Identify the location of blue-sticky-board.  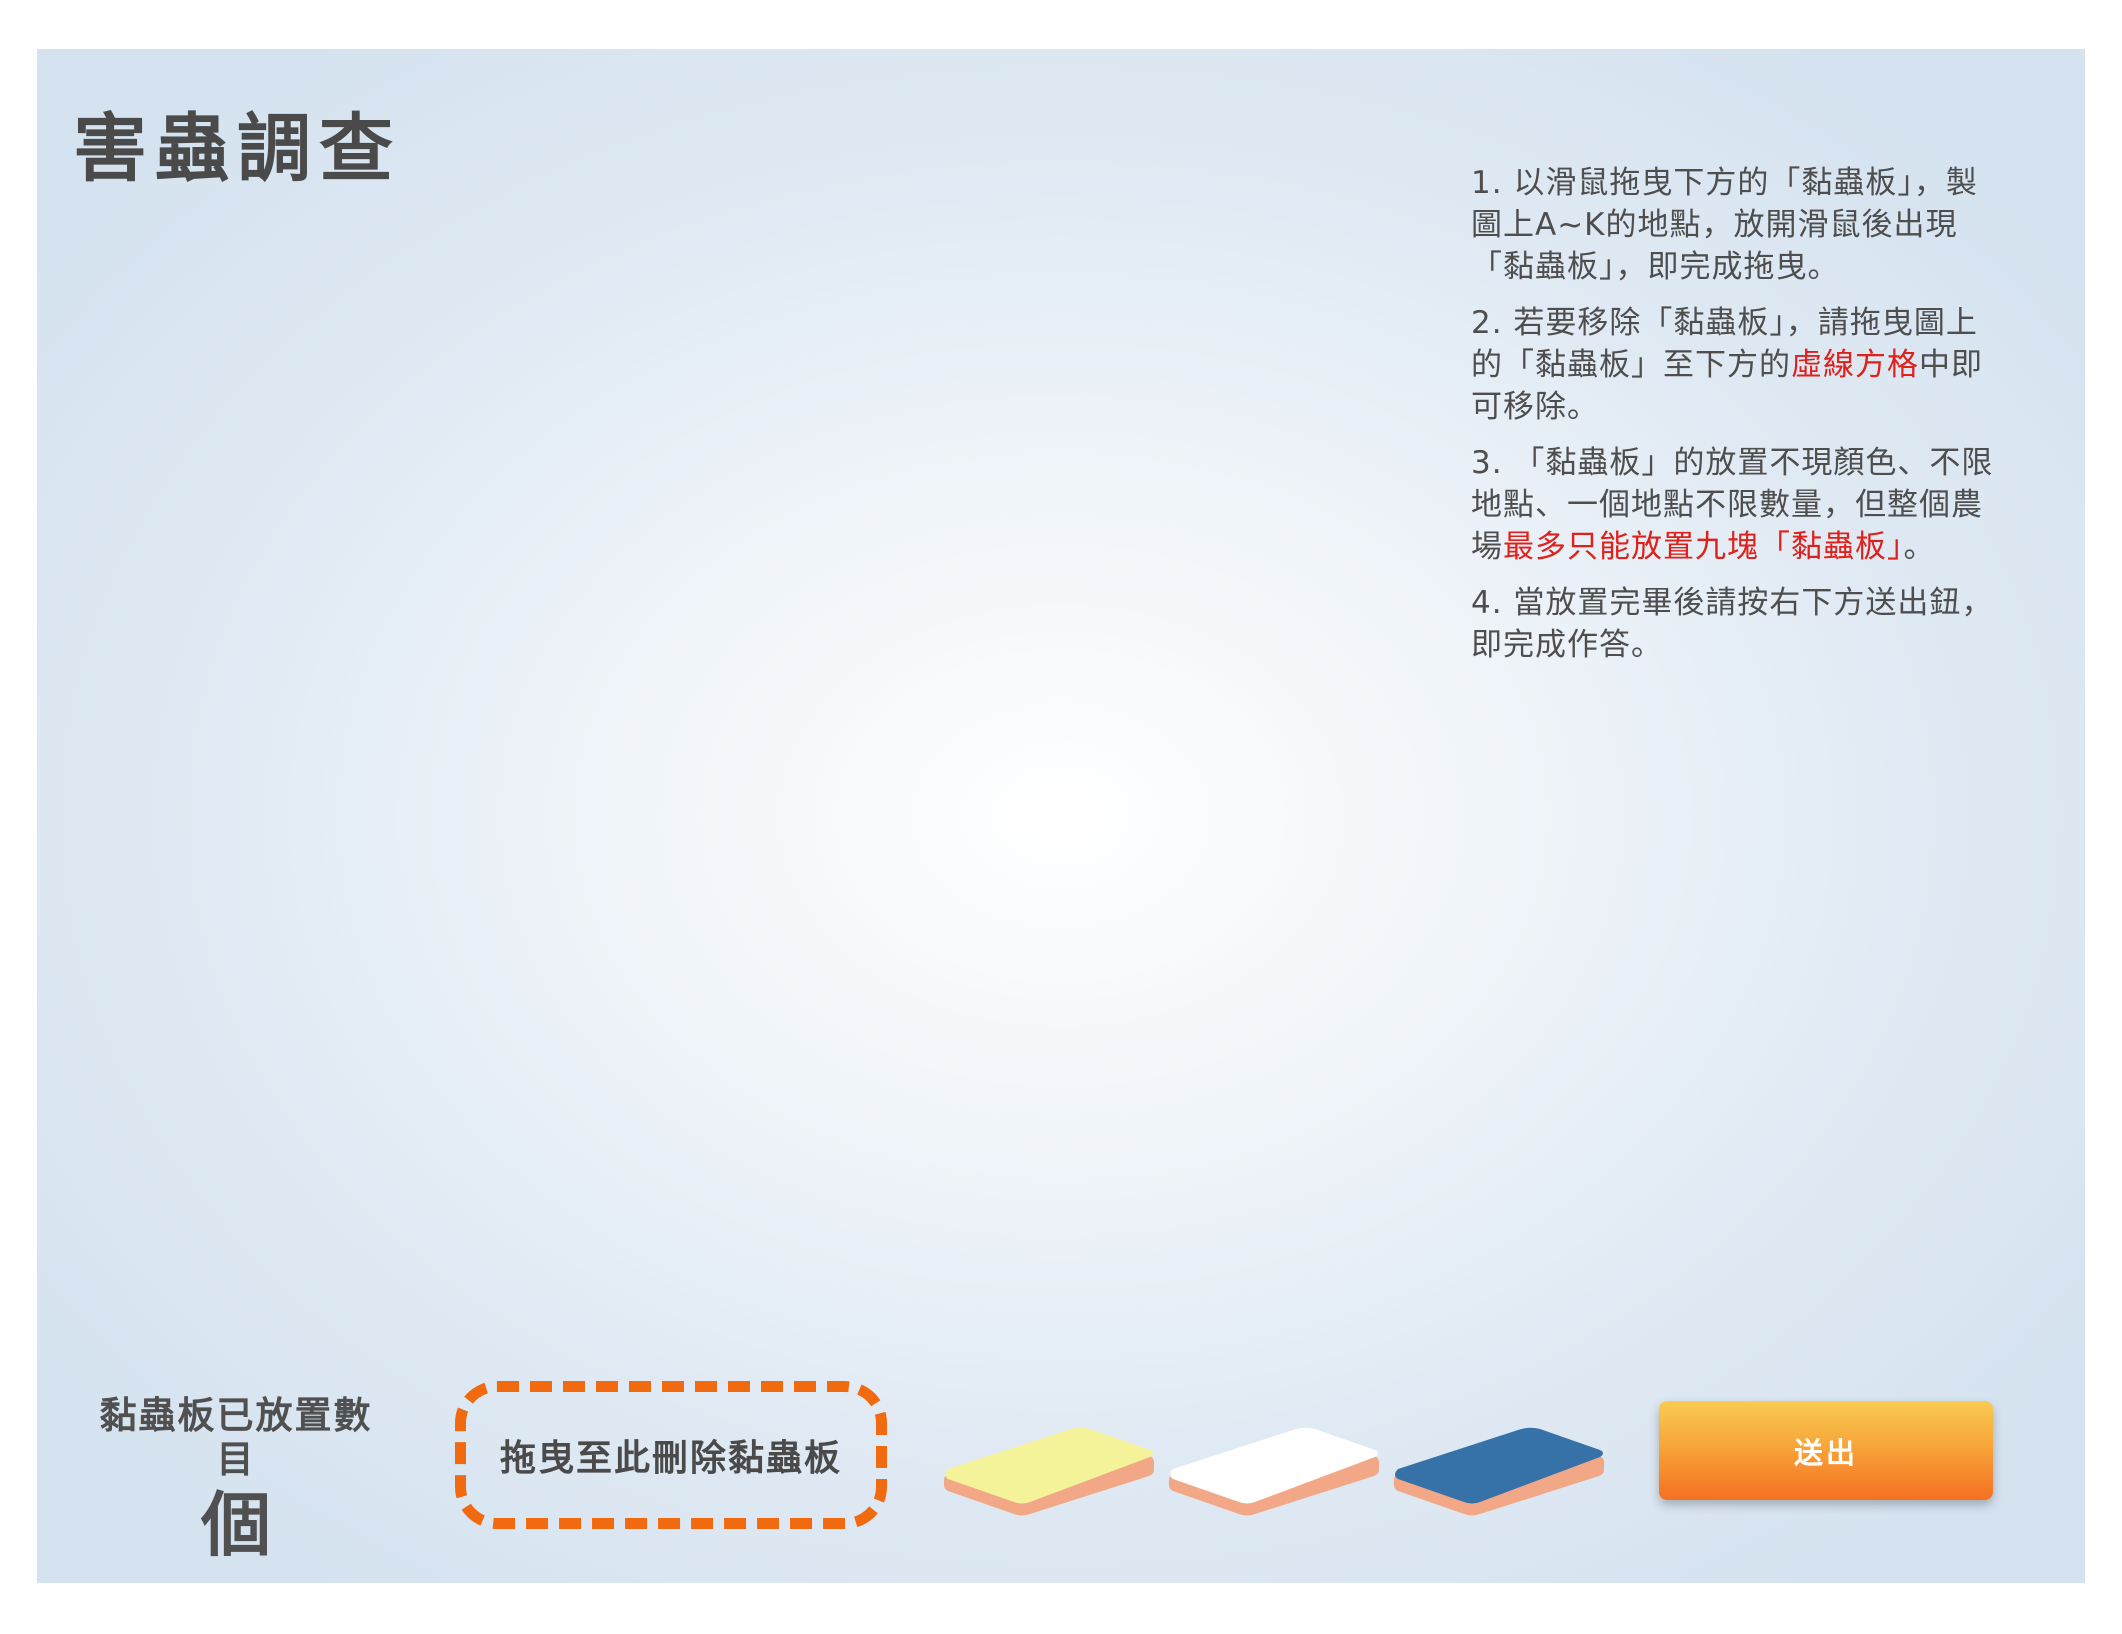
(1500, 1467).